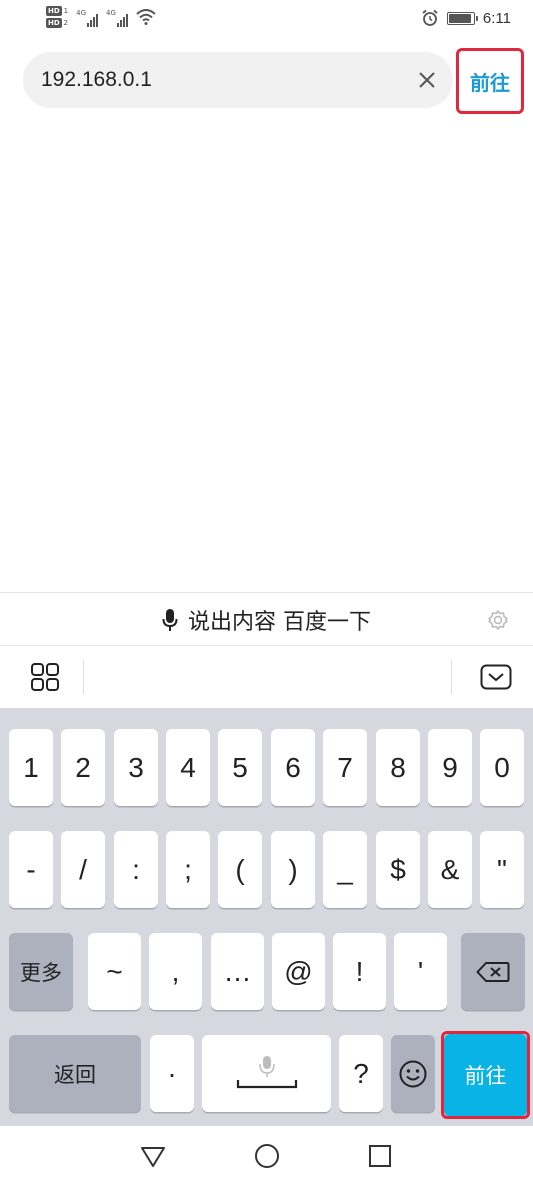 This screenshot has height=1184, width=533. Describe the element at coordinates (136, 869) in the screenshot. I see `key-colon: :` at that location.